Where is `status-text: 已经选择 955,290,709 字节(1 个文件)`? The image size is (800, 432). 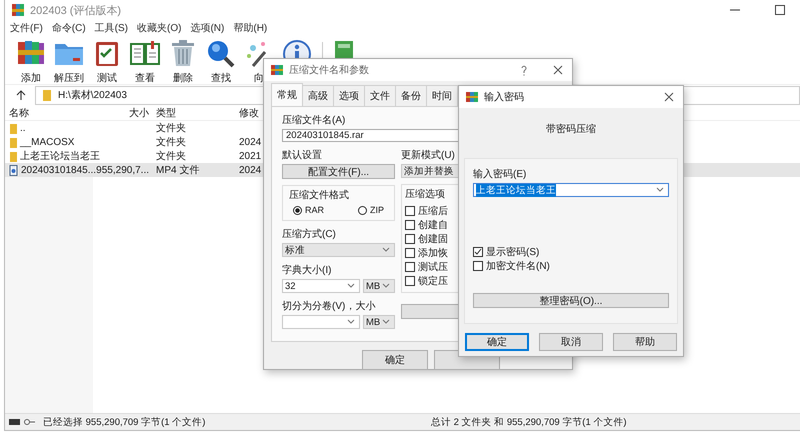 status-text: 已经选择 955,290,709 字节(1 个文件) is located at coordinates (124, 422).